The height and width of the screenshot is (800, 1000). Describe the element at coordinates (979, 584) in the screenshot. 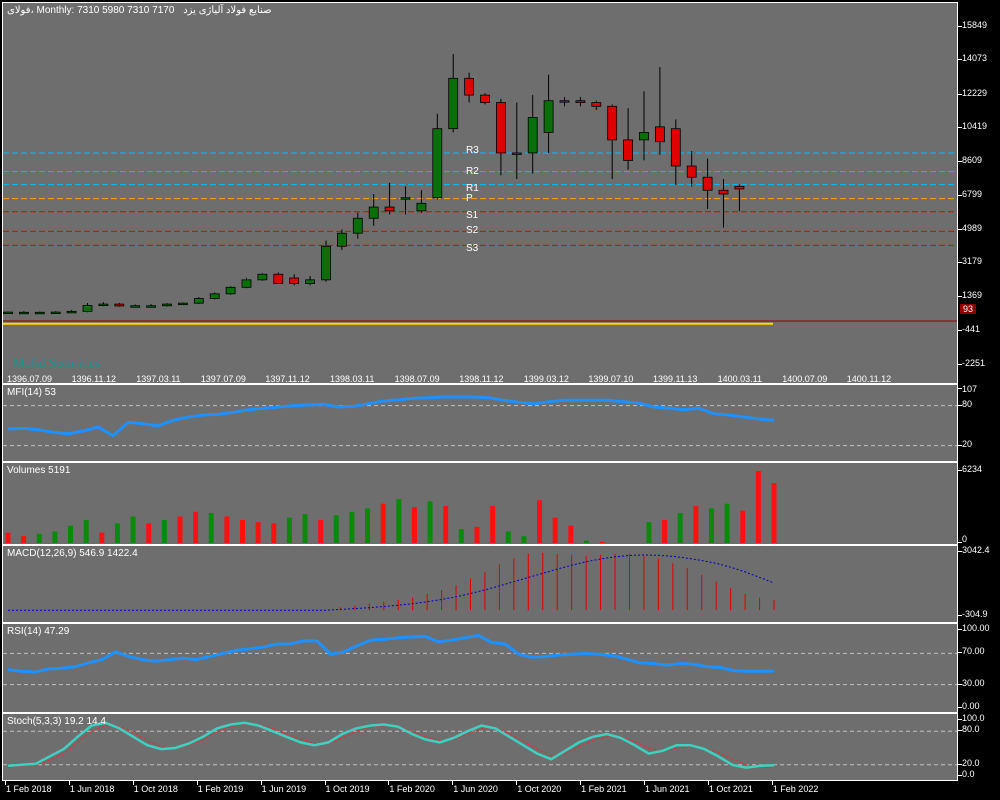

I see `macd-scale: 3042.4 -304.9` at that location.